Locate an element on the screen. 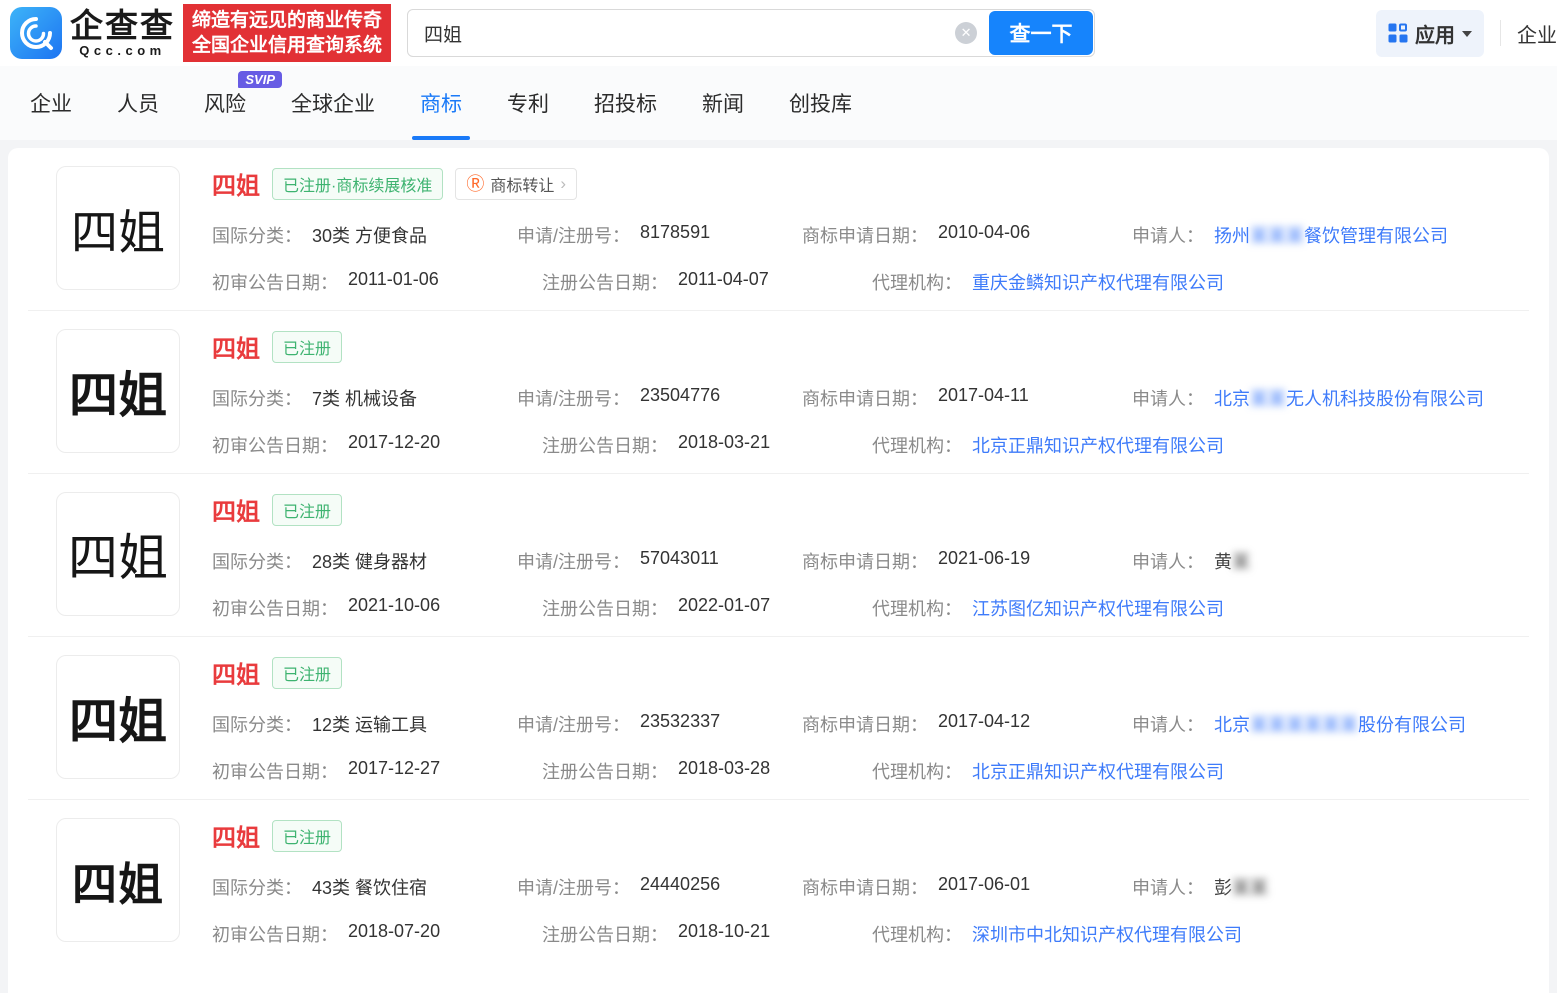 The width and height of the screenshot is (1557, 993). svip-badge: SVIP is located at coordinates (260, 79).